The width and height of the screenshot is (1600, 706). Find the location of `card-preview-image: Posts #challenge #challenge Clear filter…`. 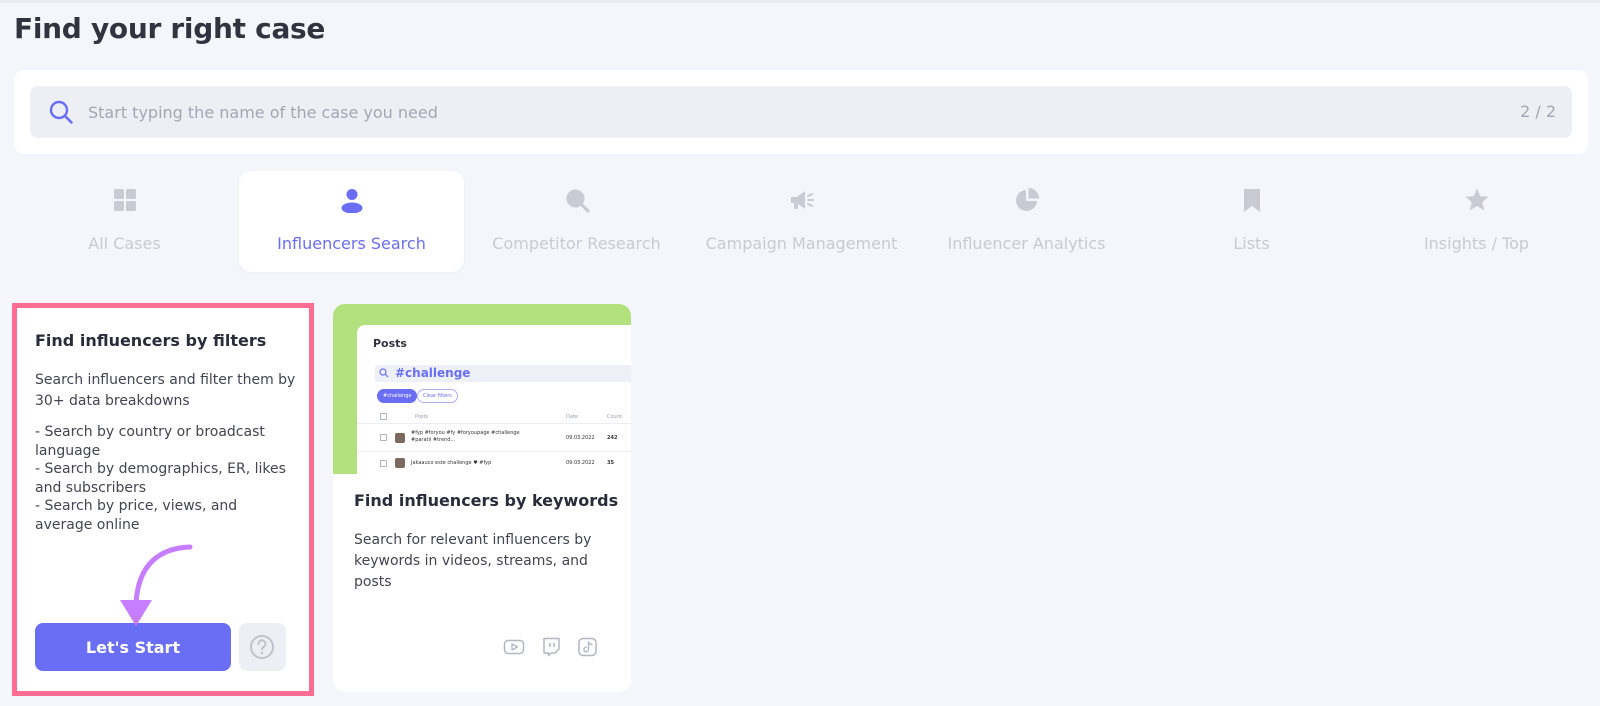

card-preview-image: Posts #challenge #challenge Clear filter… is located at coordinates (482, 389).